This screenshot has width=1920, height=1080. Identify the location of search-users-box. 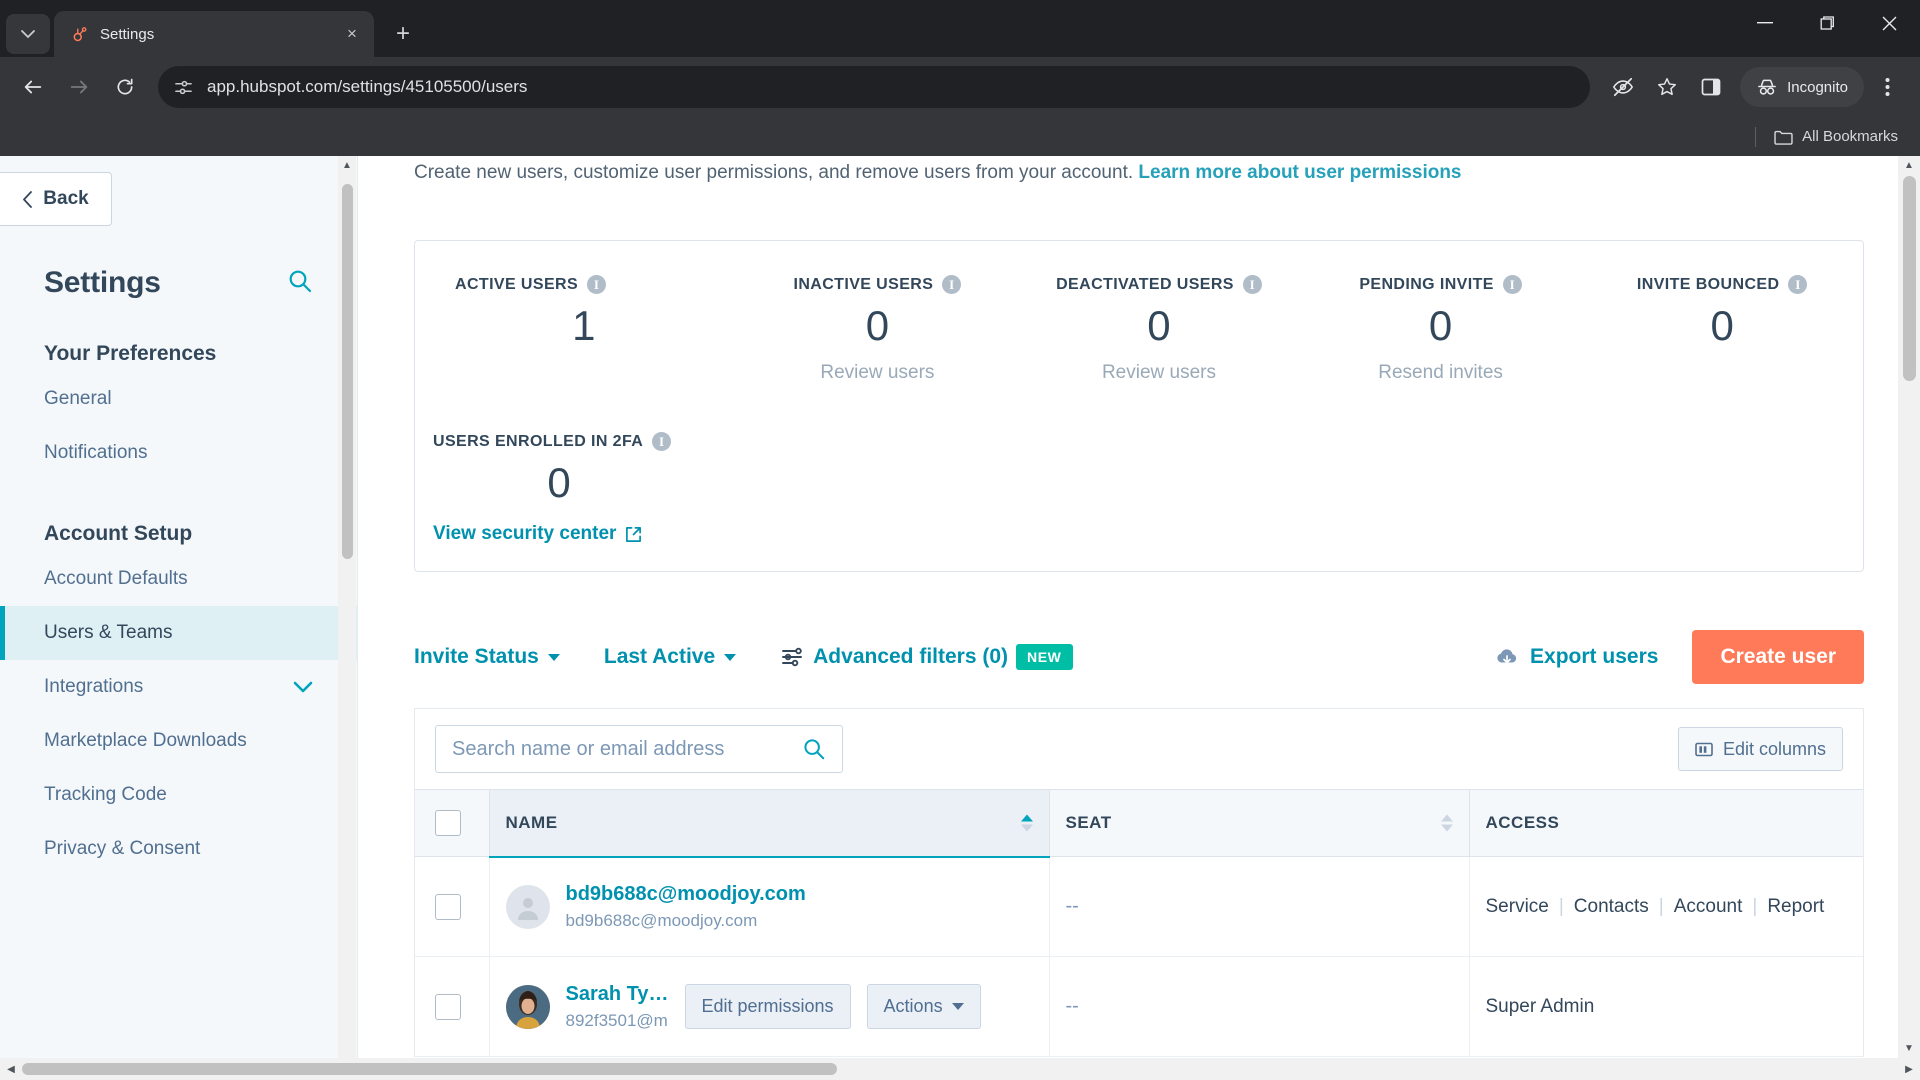
(639, 749).